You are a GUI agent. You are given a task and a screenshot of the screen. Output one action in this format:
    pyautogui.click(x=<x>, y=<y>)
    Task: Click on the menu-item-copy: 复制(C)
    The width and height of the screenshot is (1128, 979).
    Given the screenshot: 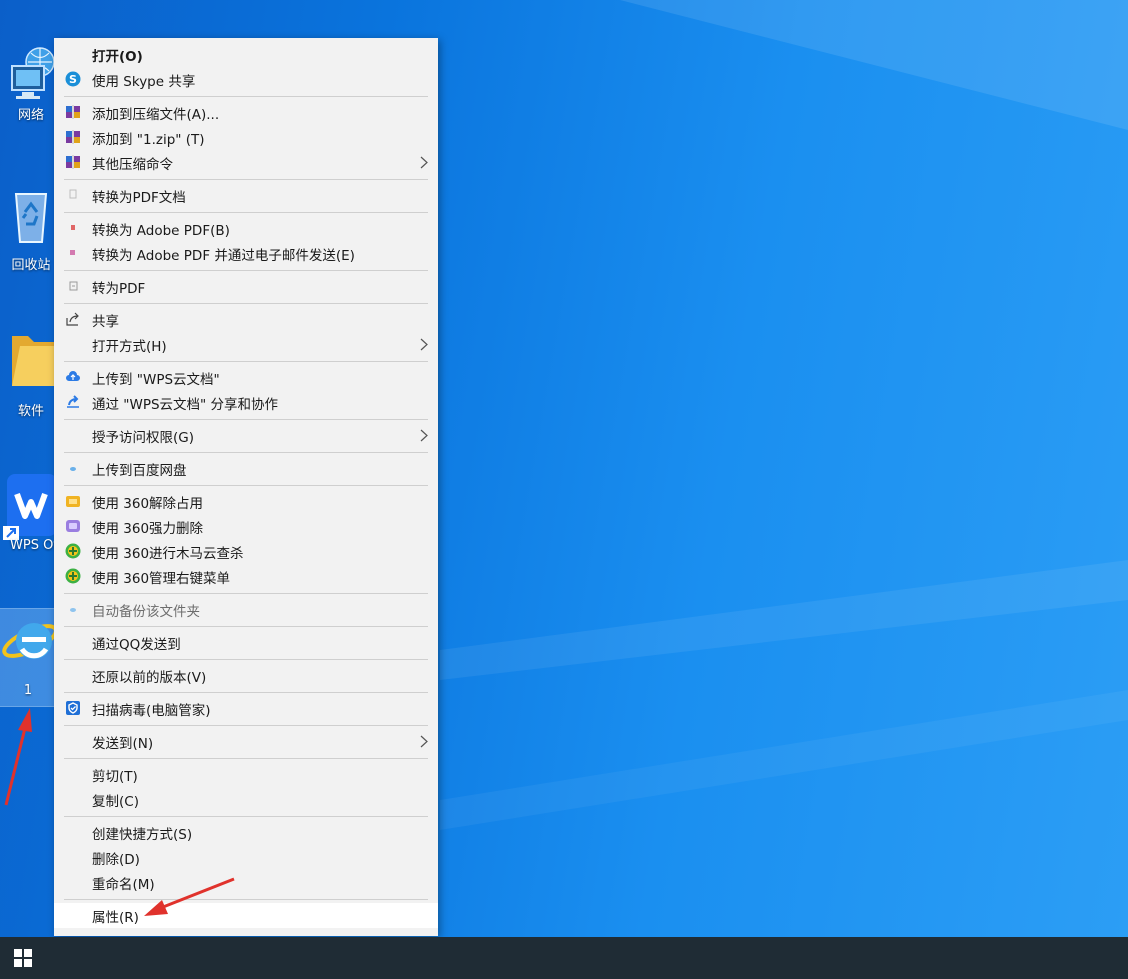 What is the action you would take?
    pyautogui.click(x=246, y=799)
    